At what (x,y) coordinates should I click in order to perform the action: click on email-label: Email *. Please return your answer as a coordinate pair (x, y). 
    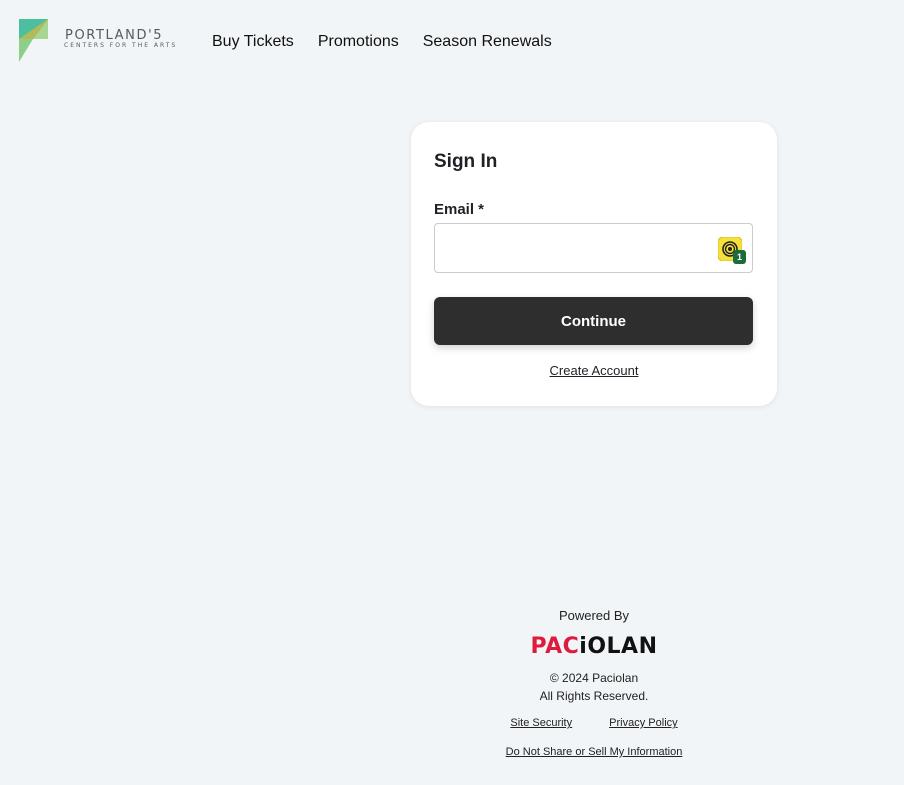
    Looking at the image, I should click on (459, 209).